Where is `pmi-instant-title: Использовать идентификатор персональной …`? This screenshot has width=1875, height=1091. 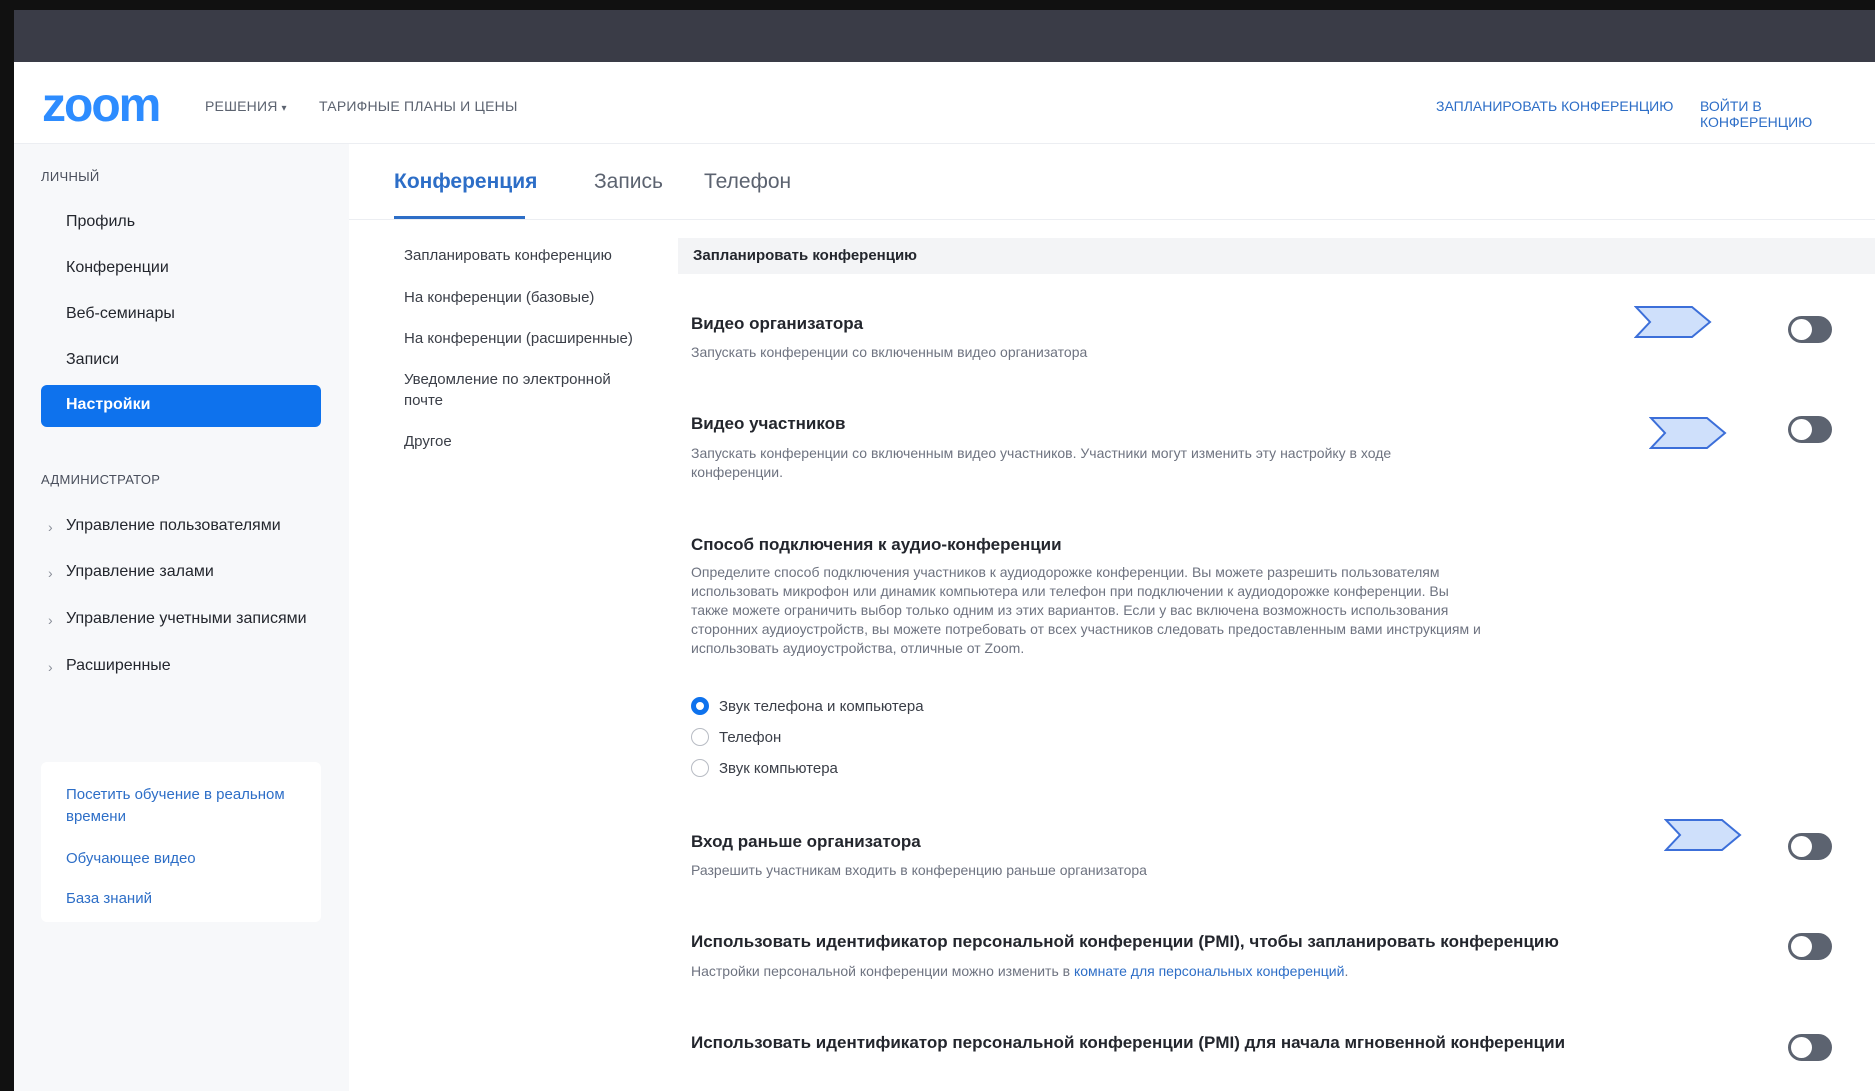 pmi-instant-title: Использовать идентификатор персональной … is located at coordinates (1128, 1042).